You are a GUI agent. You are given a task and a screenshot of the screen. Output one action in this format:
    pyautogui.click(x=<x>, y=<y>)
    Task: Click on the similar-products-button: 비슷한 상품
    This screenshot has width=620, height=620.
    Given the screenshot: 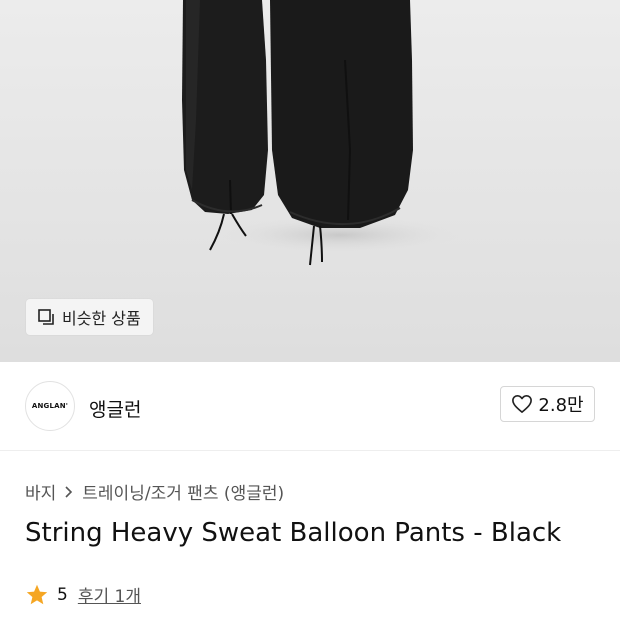 What is the action you would take?
    pyautogui.click(x=89, y=317)
    